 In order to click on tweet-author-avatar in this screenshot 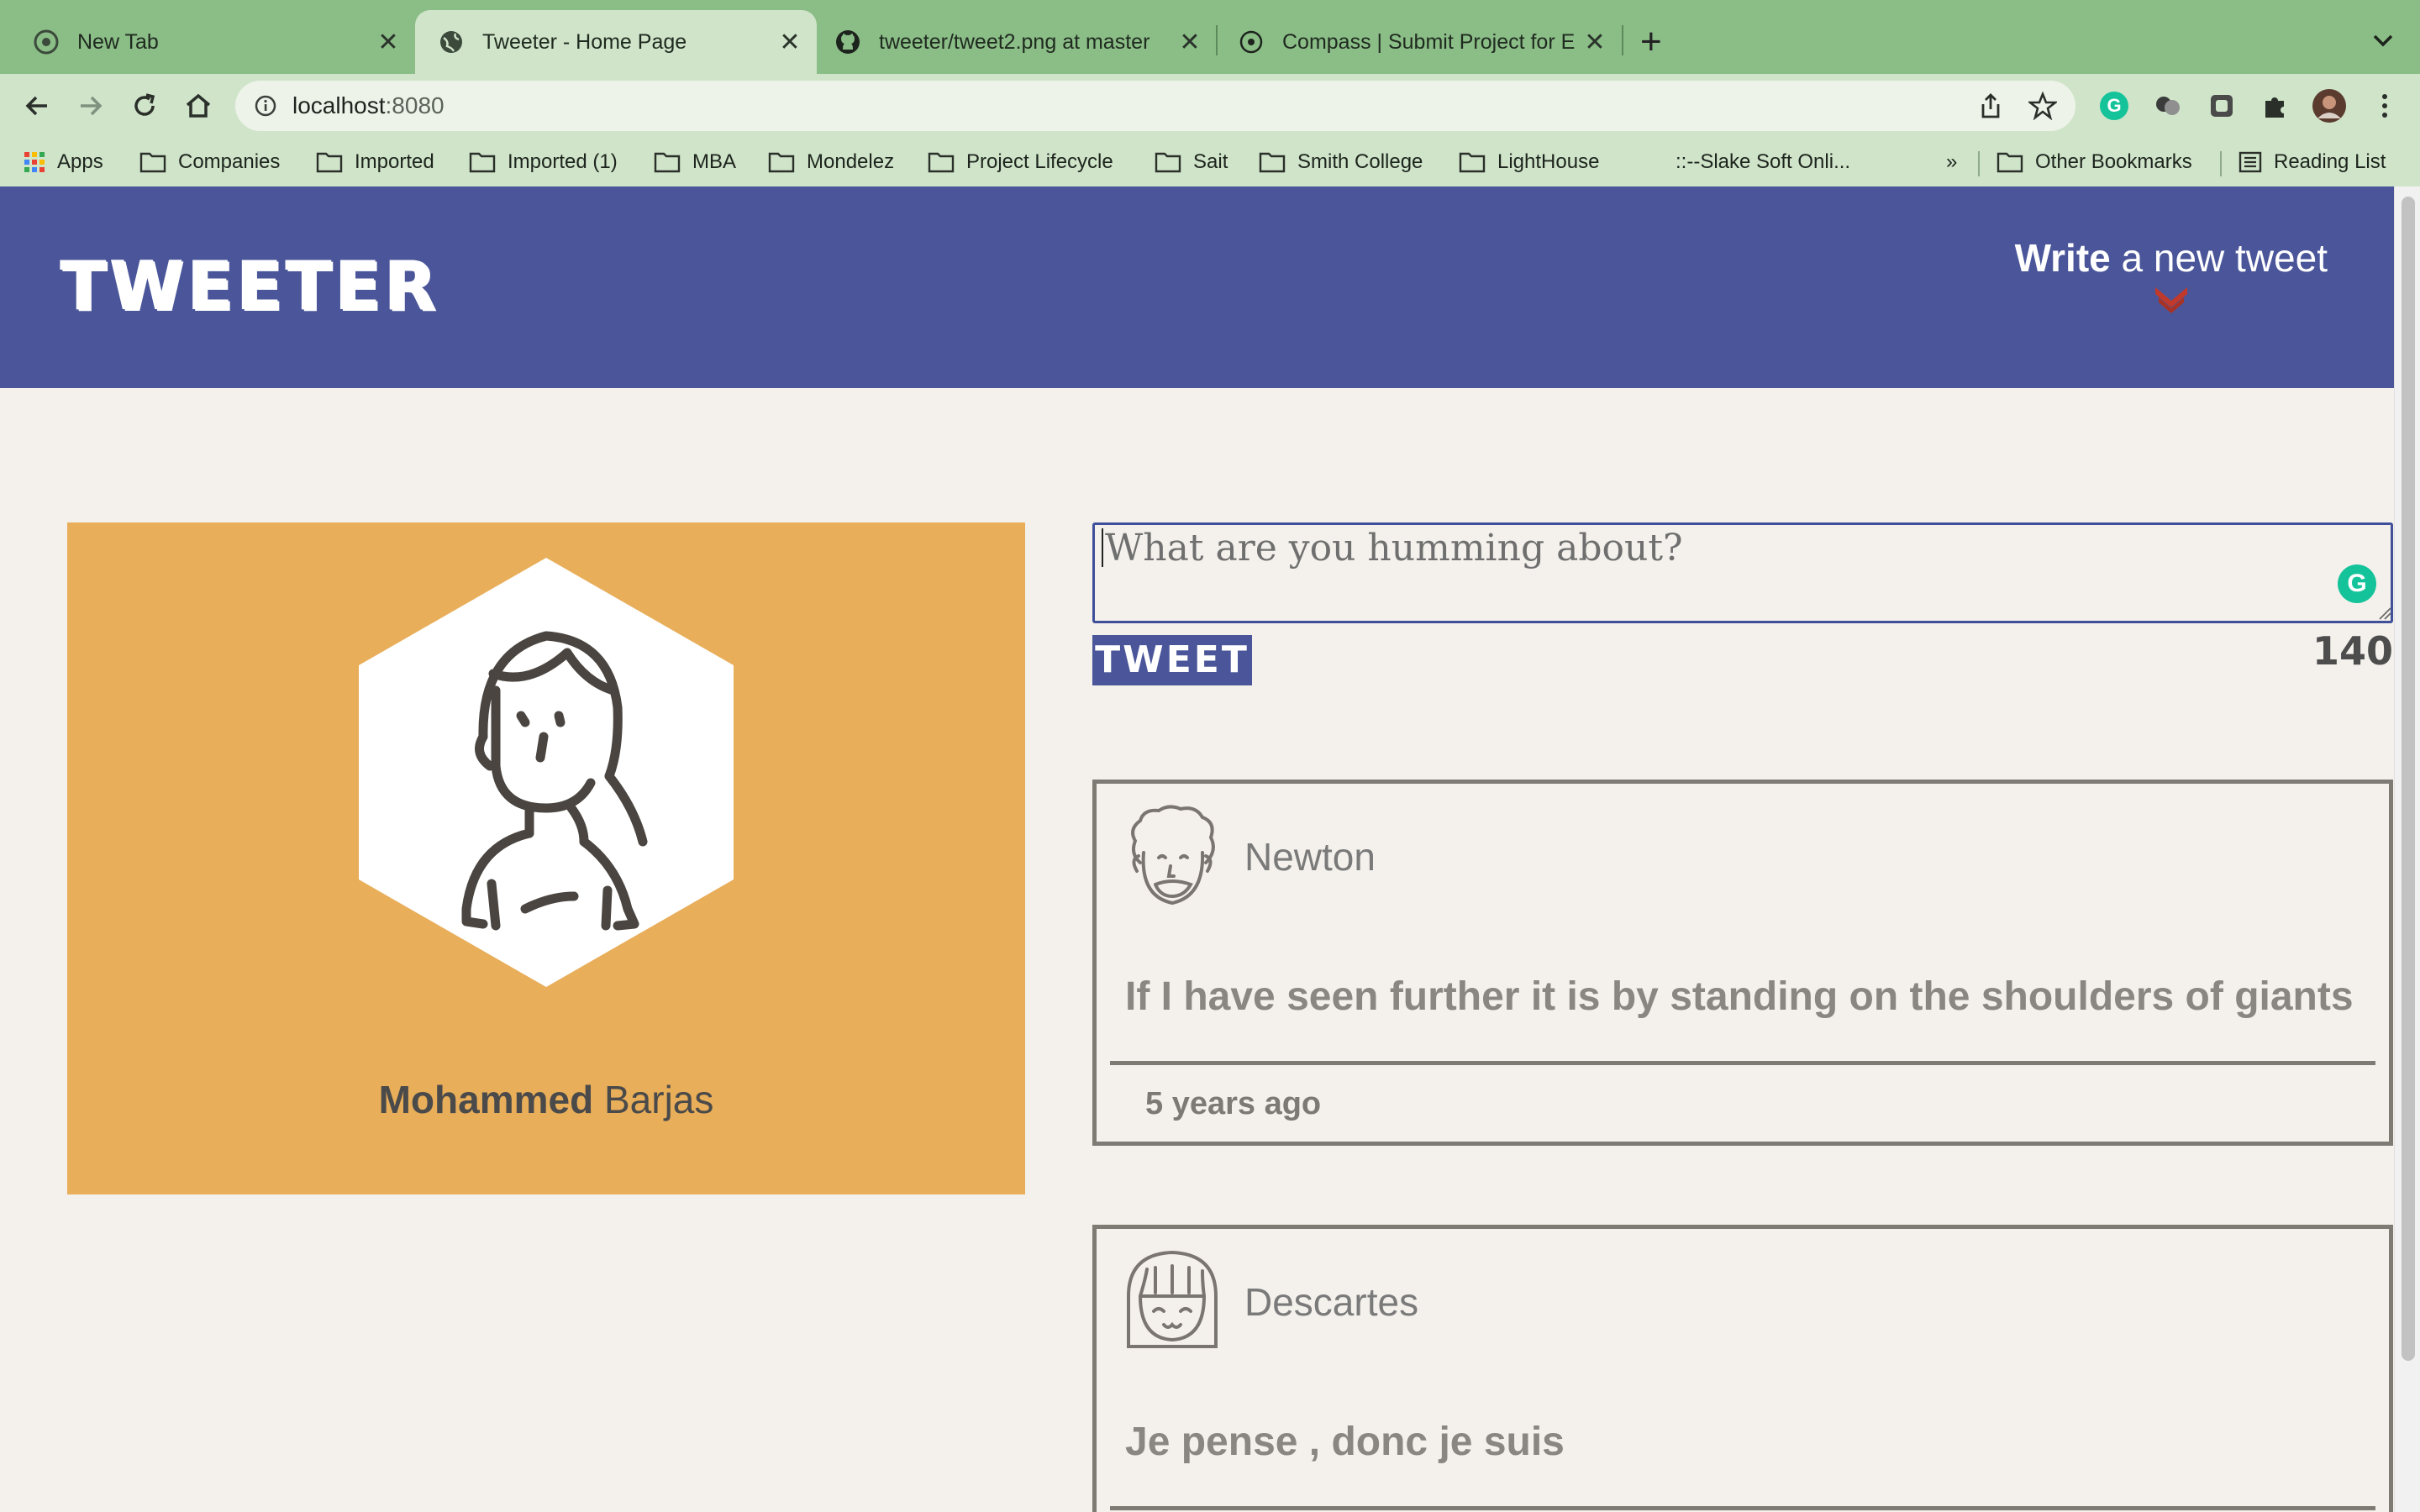, I will do `click(1173, 855)`.